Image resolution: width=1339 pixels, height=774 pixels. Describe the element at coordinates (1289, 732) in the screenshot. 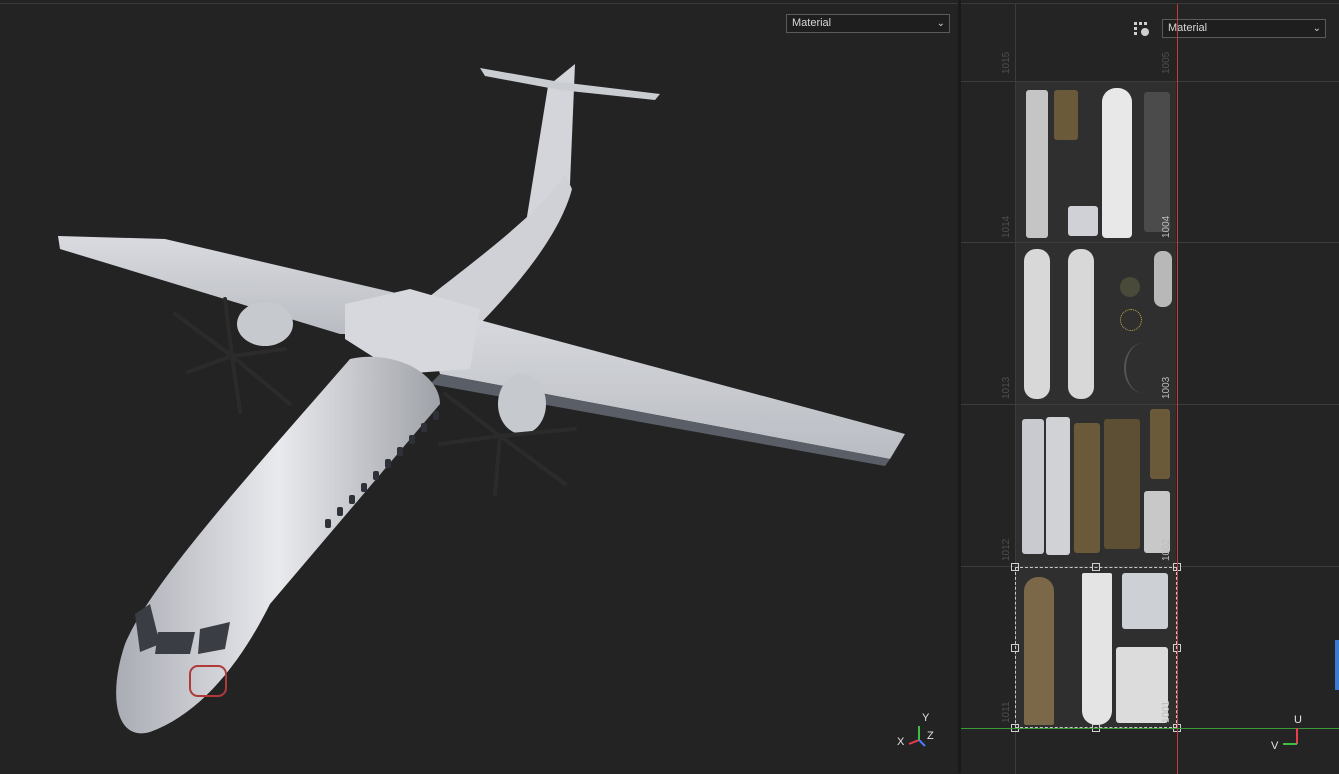

I see `uv-axis-gizmo: U V` at that location.